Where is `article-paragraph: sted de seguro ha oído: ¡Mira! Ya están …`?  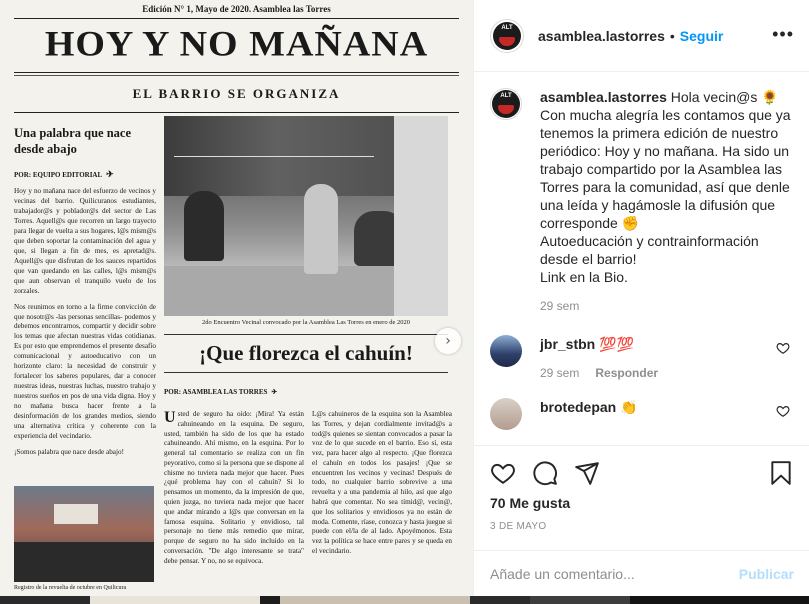 article-paragraph: sted de seguro ha oído: ¡Mira! Ya están … is located at coordinates (234, 487).